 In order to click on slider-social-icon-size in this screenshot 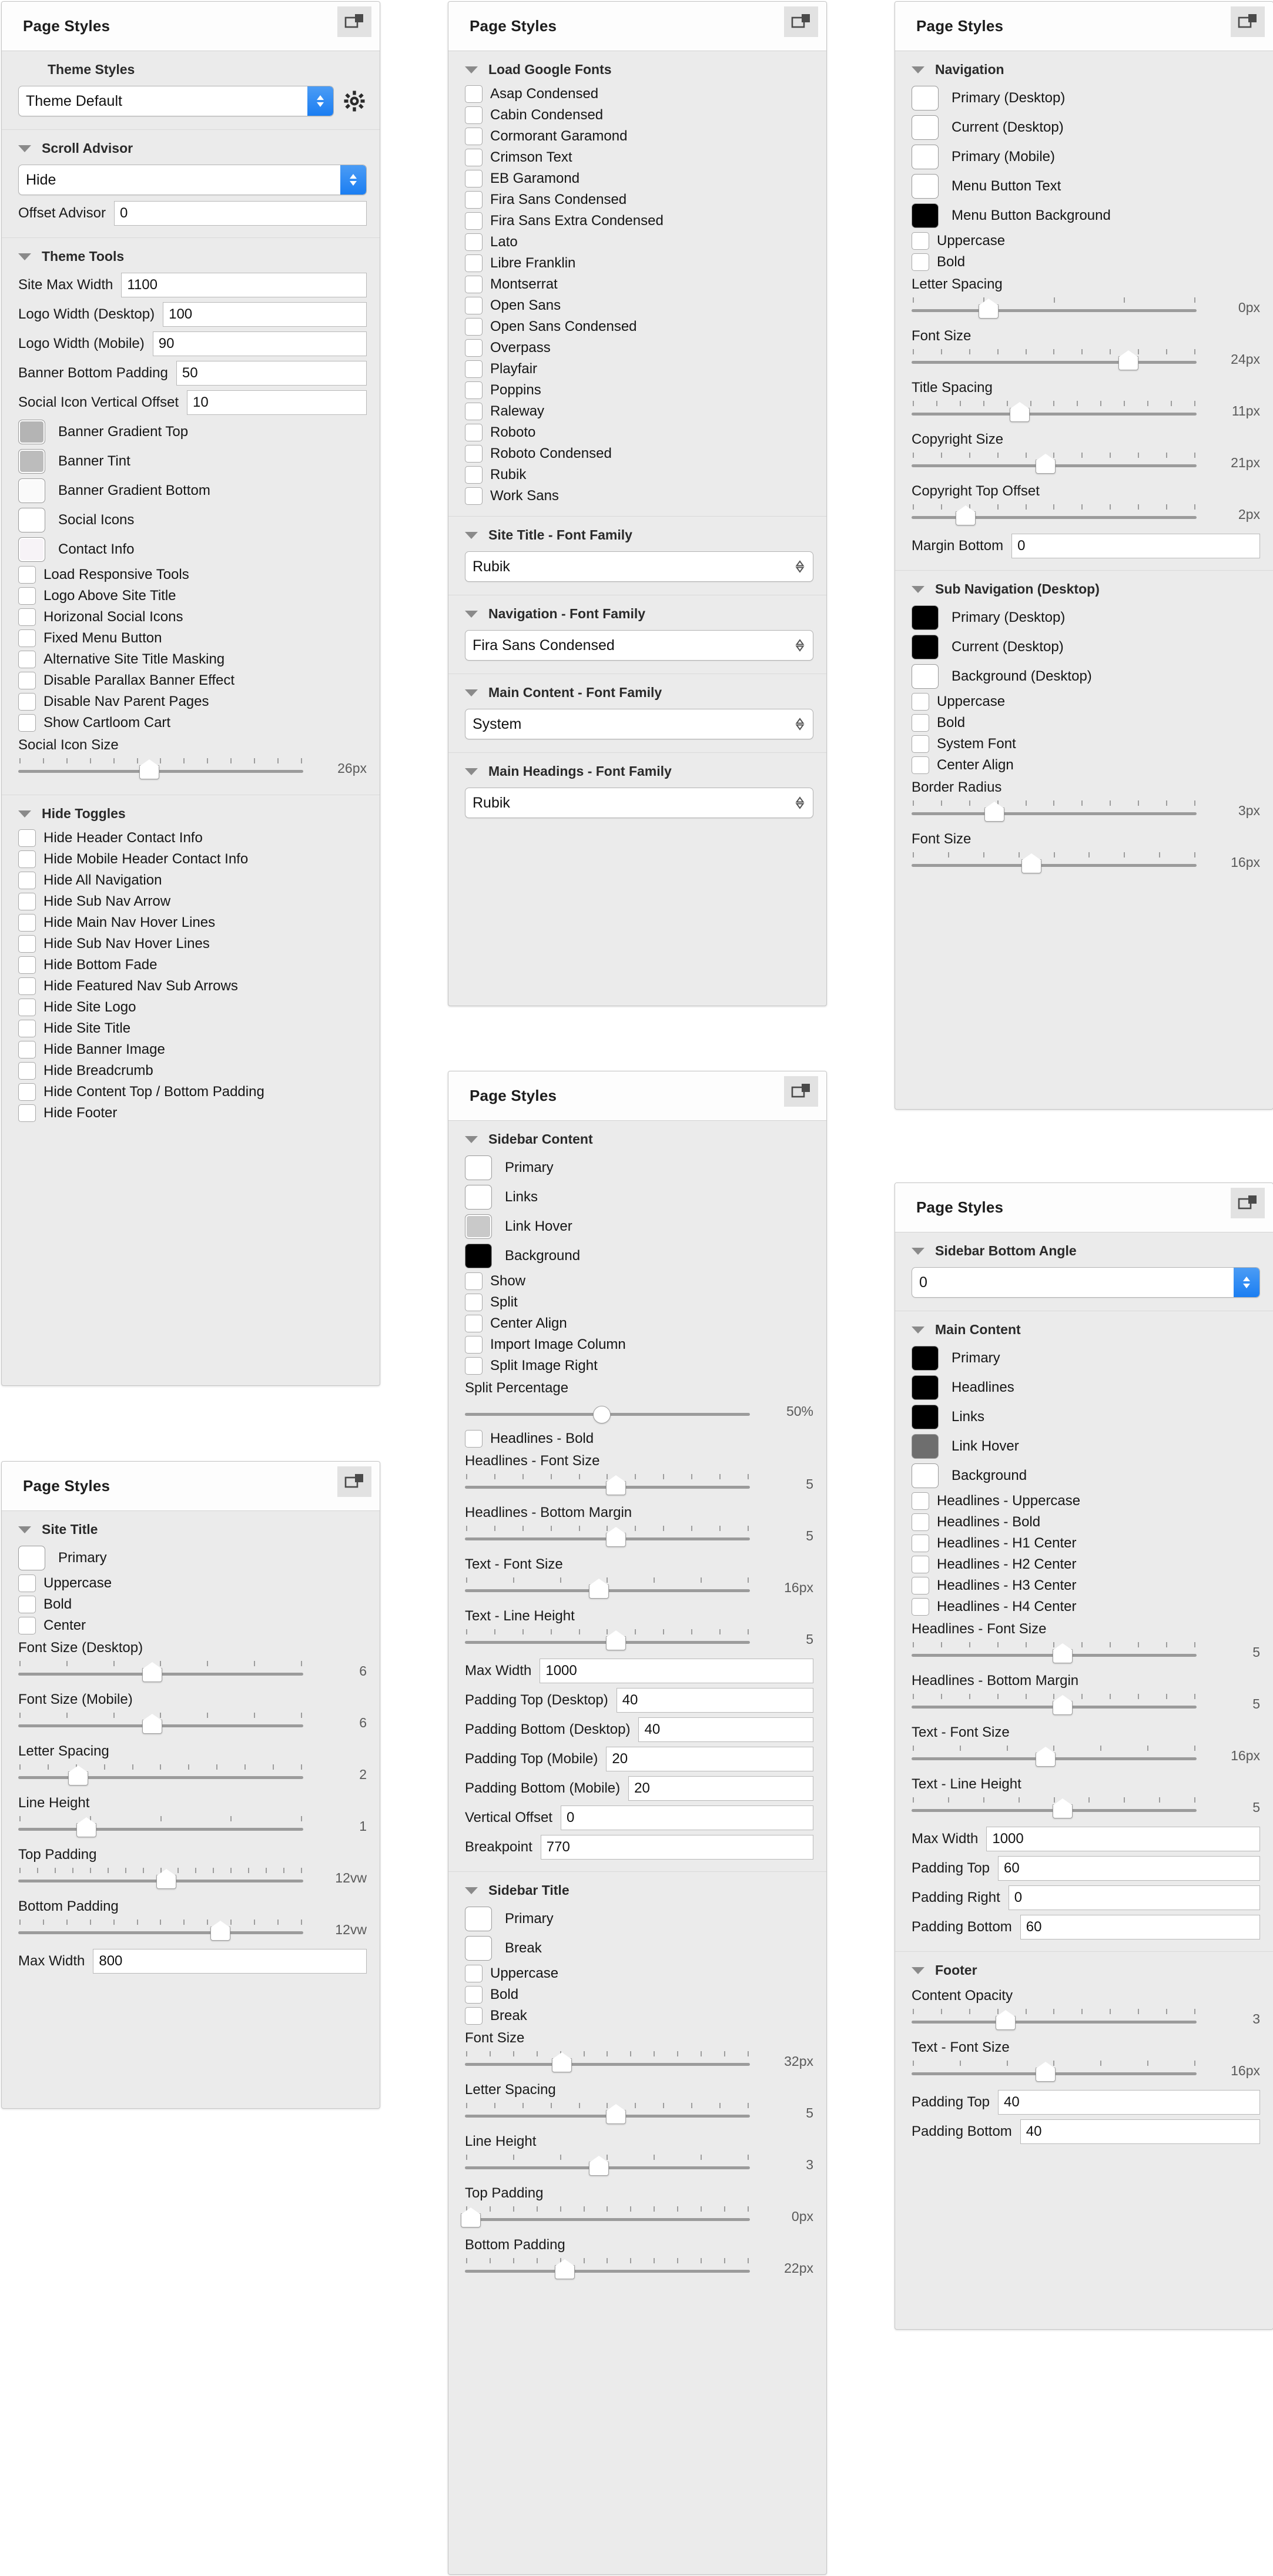, I will do `click(161, 768)`.